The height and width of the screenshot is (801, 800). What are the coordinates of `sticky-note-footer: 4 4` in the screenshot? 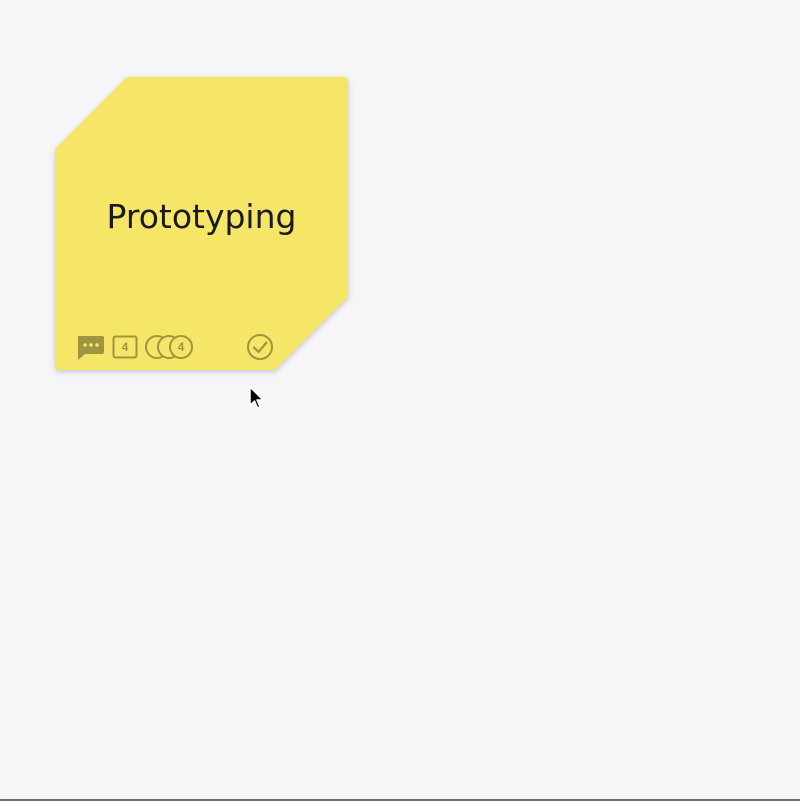 It's located at (185, 347).